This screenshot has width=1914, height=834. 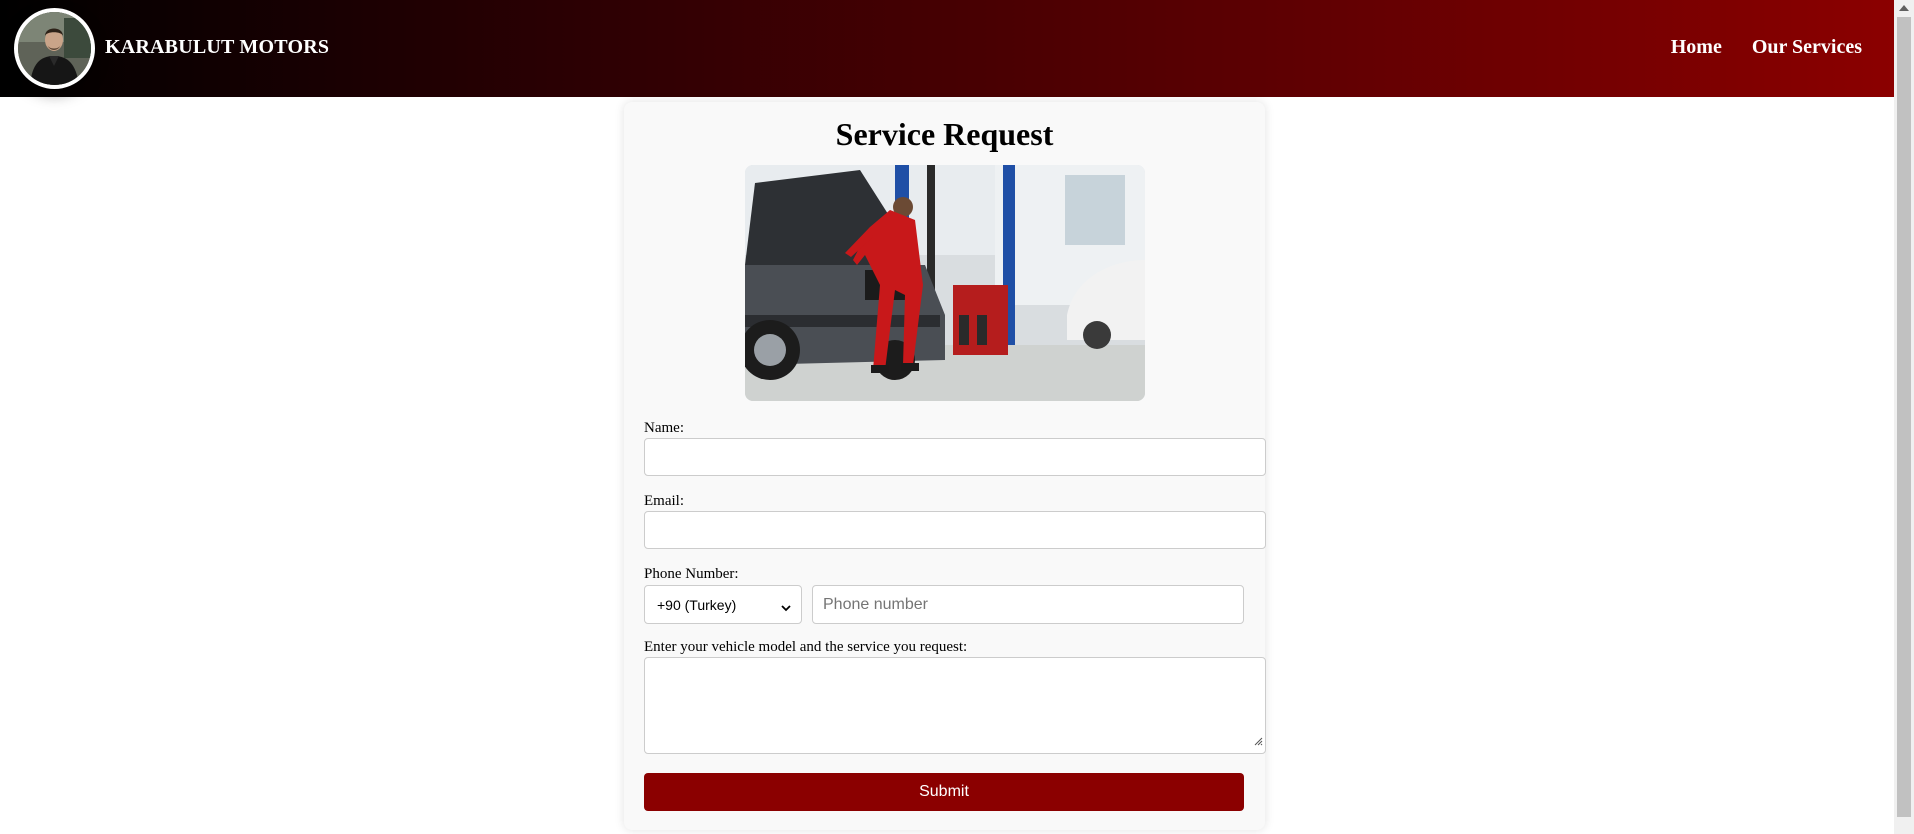 What do you see at coordinates (955, 457) in the screenshot?
I see `name-input` at bounding box center [955, 457].